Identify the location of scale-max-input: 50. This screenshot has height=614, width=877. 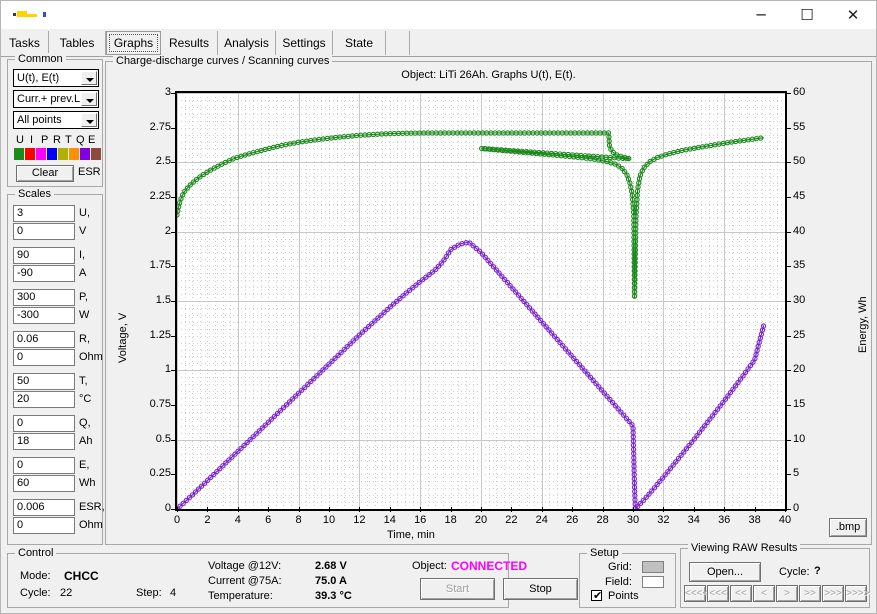
(44, 381).